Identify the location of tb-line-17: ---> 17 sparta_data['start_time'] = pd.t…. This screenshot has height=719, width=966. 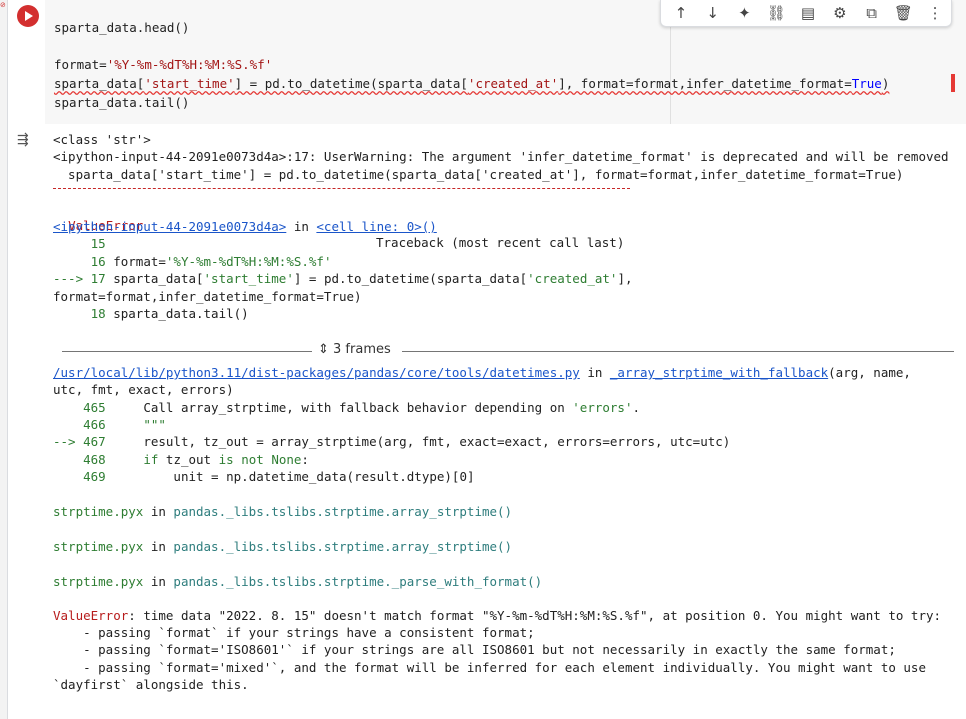
(343, 278).